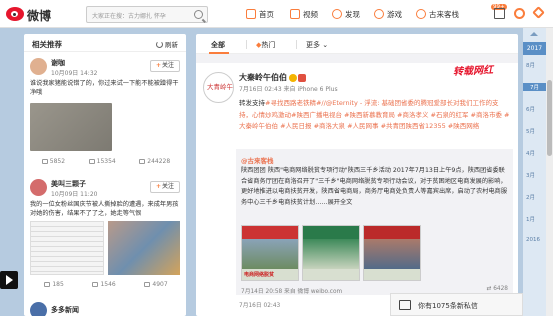 The height and width of the screenshot is (316, 553). Describe the element at coordinates (53, 161) in the screenshot. I see `repost-count: 5852` at that location.